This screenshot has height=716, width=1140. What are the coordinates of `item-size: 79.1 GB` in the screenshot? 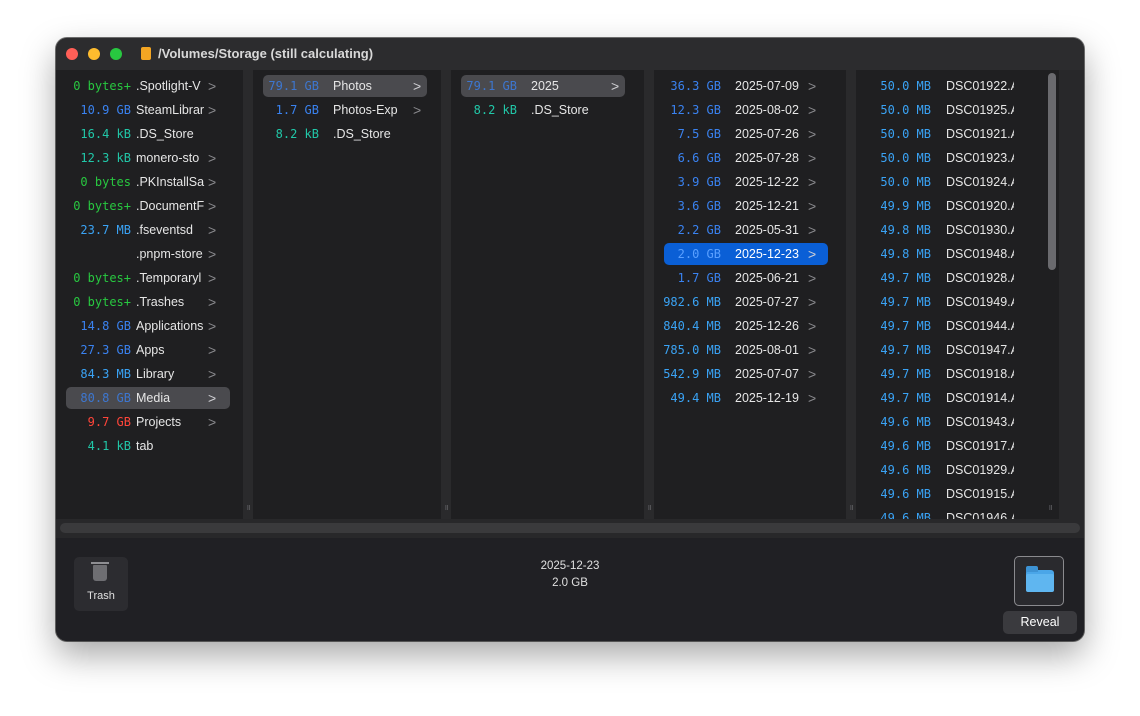 It's located at (293, 86).